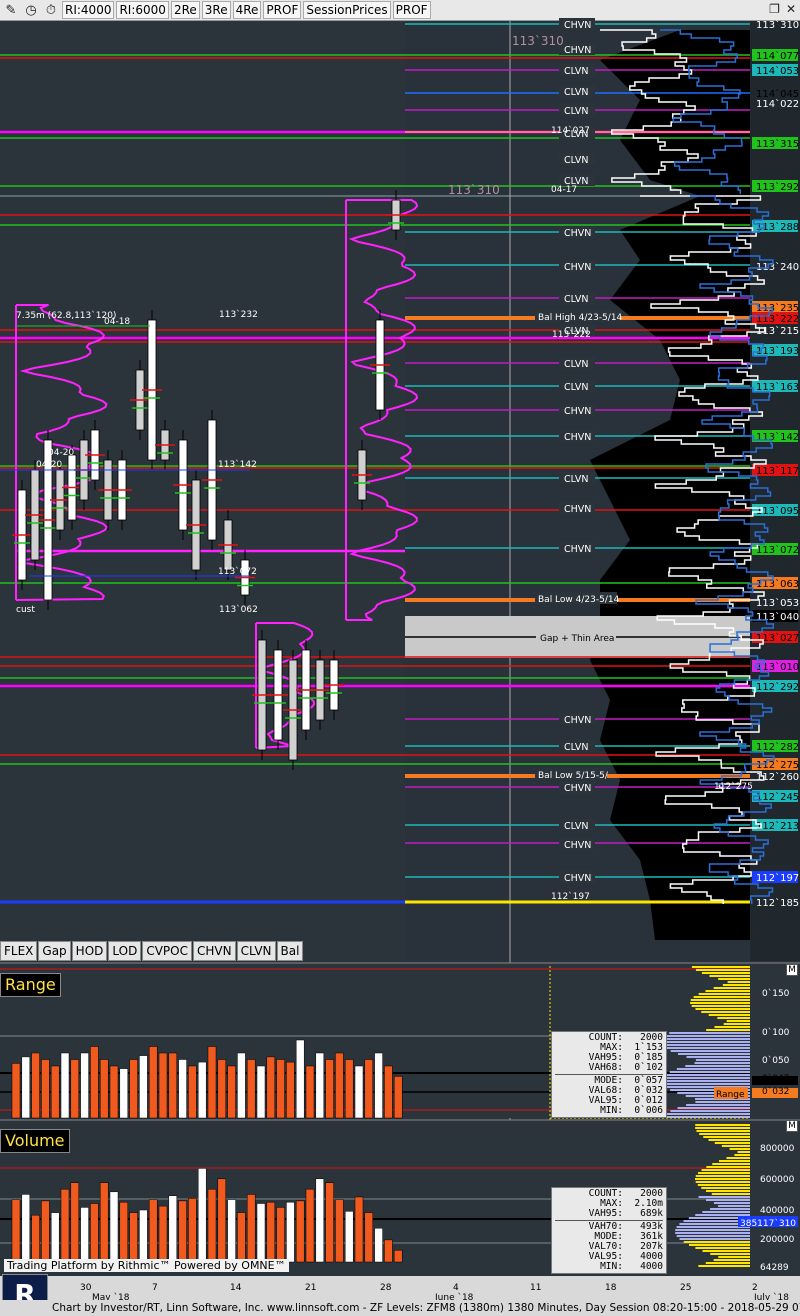 The width and height of the screenshot is (800, 1316). Describe the element at coordinates (576, 299) in the screenshot. I see `chvn-label-10: CLVN` at that location.